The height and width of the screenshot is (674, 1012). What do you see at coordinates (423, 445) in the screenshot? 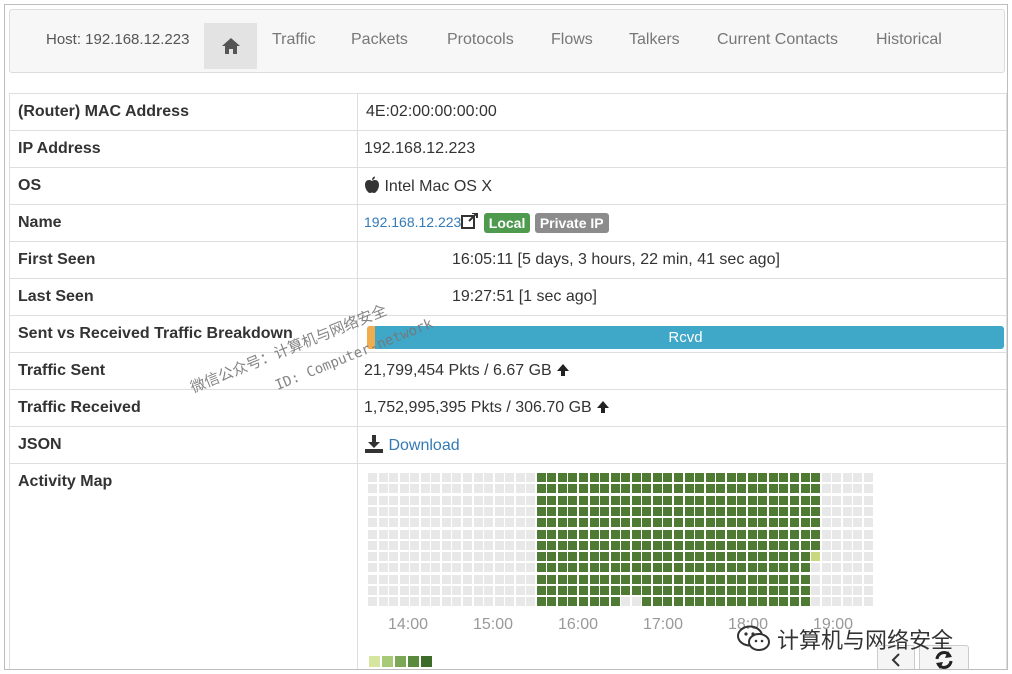
I see `download-link: Download` at bounding box center [423, 445].